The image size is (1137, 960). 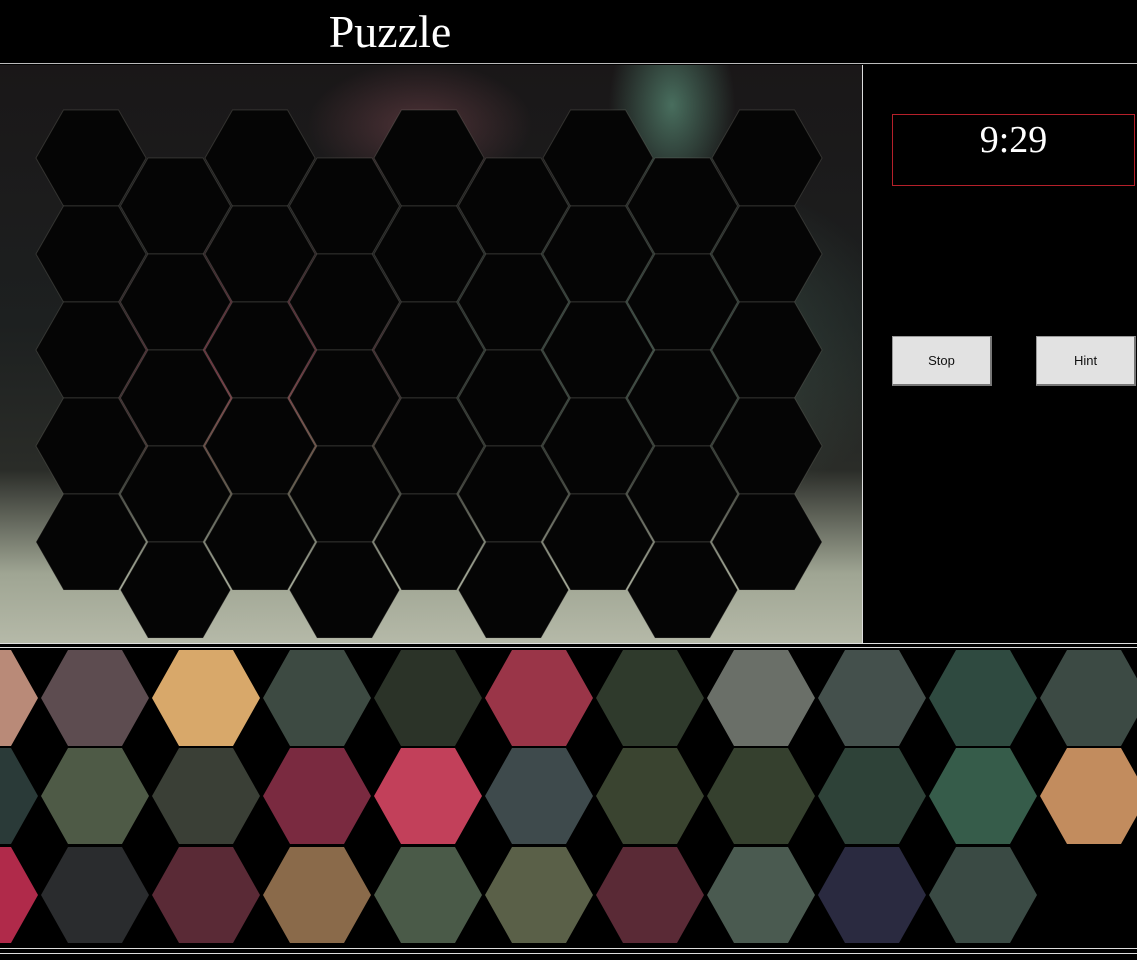 I want to click on timer-display: 9:29, so click(x=1013, y=150).